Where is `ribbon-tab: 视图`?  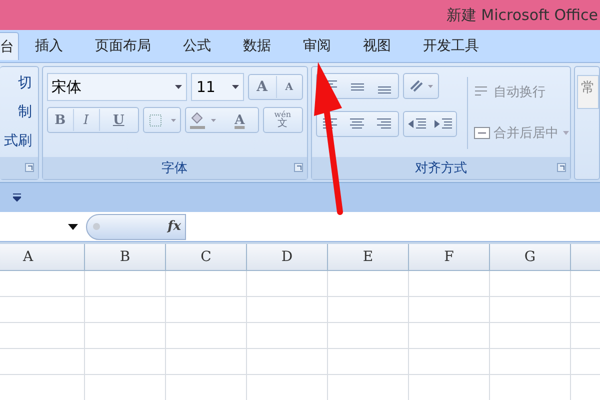 ribbon-tab: 视图 is located at coordinates (377, 46).